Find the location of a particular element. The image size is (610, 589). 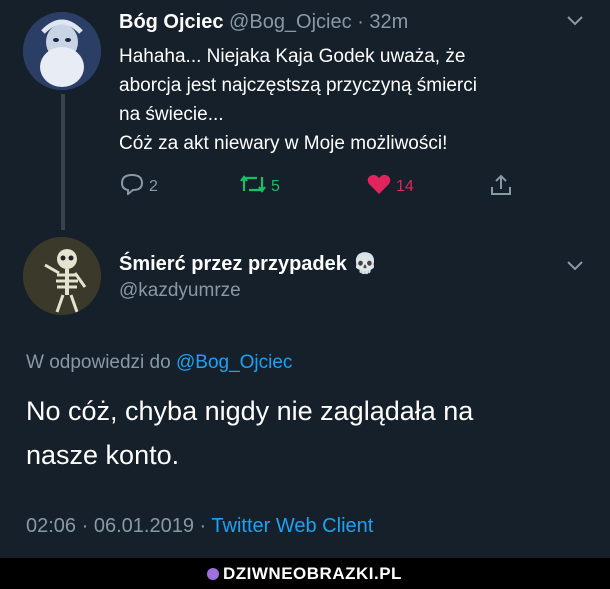

retweet-icon is located at coordinates (253, 186).